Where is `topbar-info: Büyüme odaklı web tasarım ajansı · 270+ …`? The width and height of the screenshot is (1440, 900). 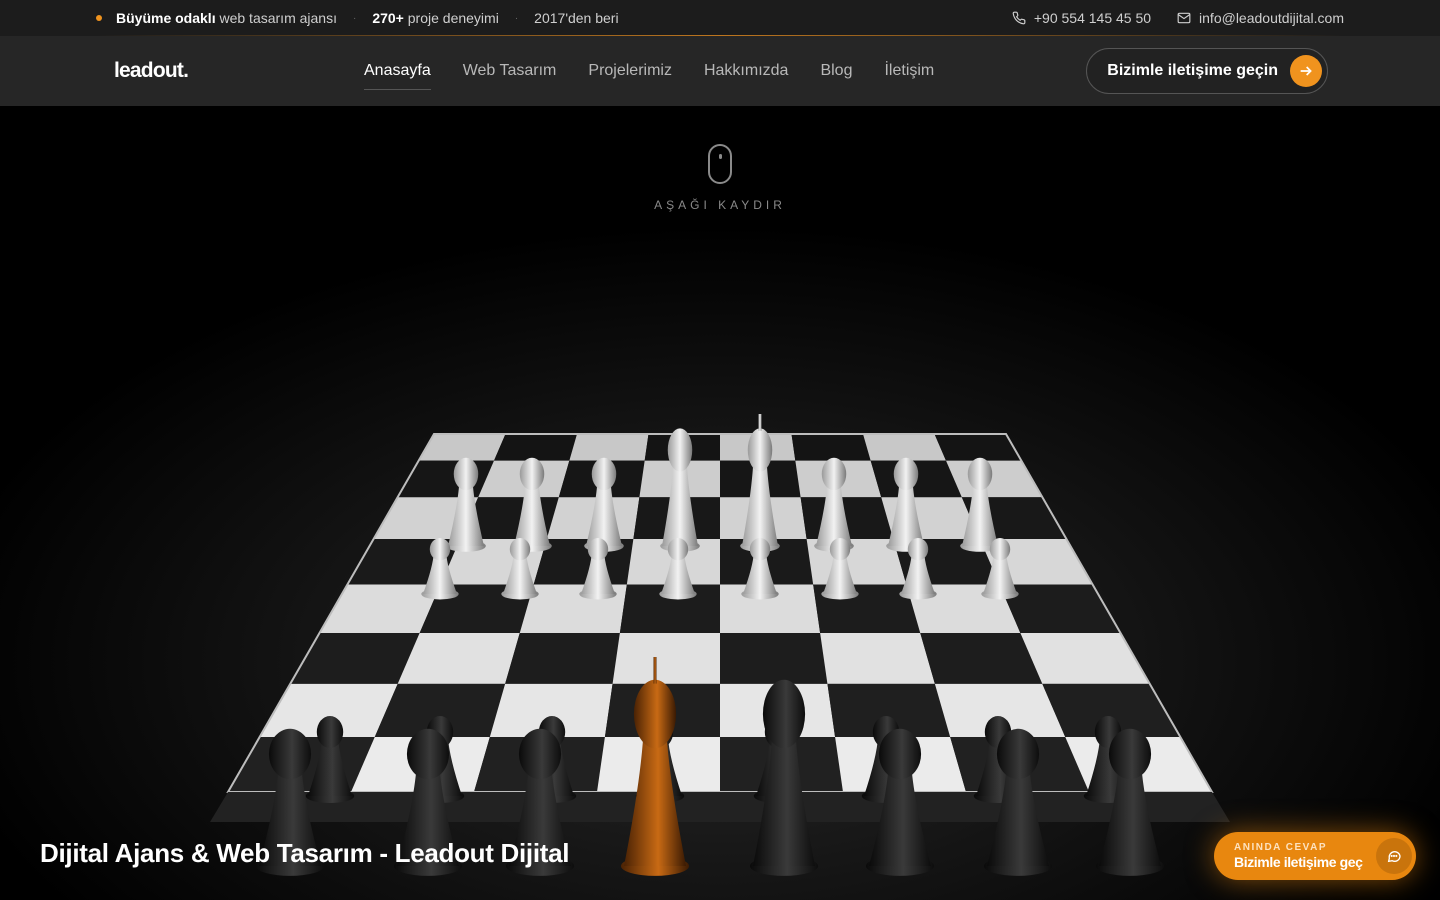 topbar-info: Büyüme odaklı web tasarım ajansı · 270+ … is located at coordinates (357, 18).